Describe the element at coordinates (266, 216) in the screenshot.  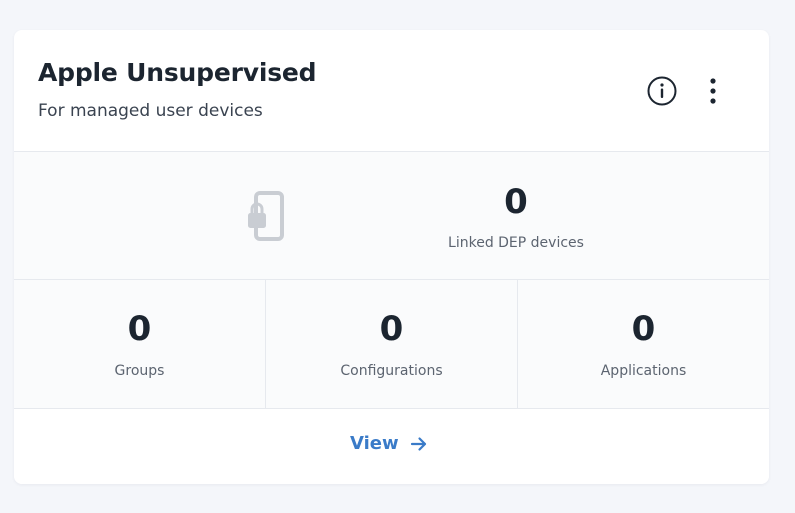
I see `locked-phone-icon` at that location.